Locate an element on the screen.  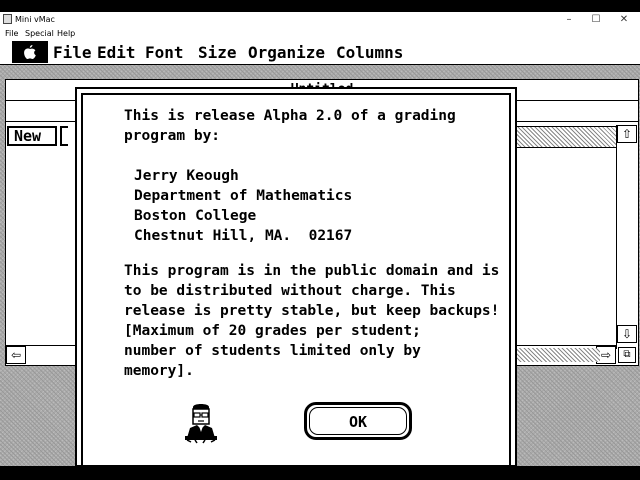
minimize-button: – is located at coordinates (569, 19).